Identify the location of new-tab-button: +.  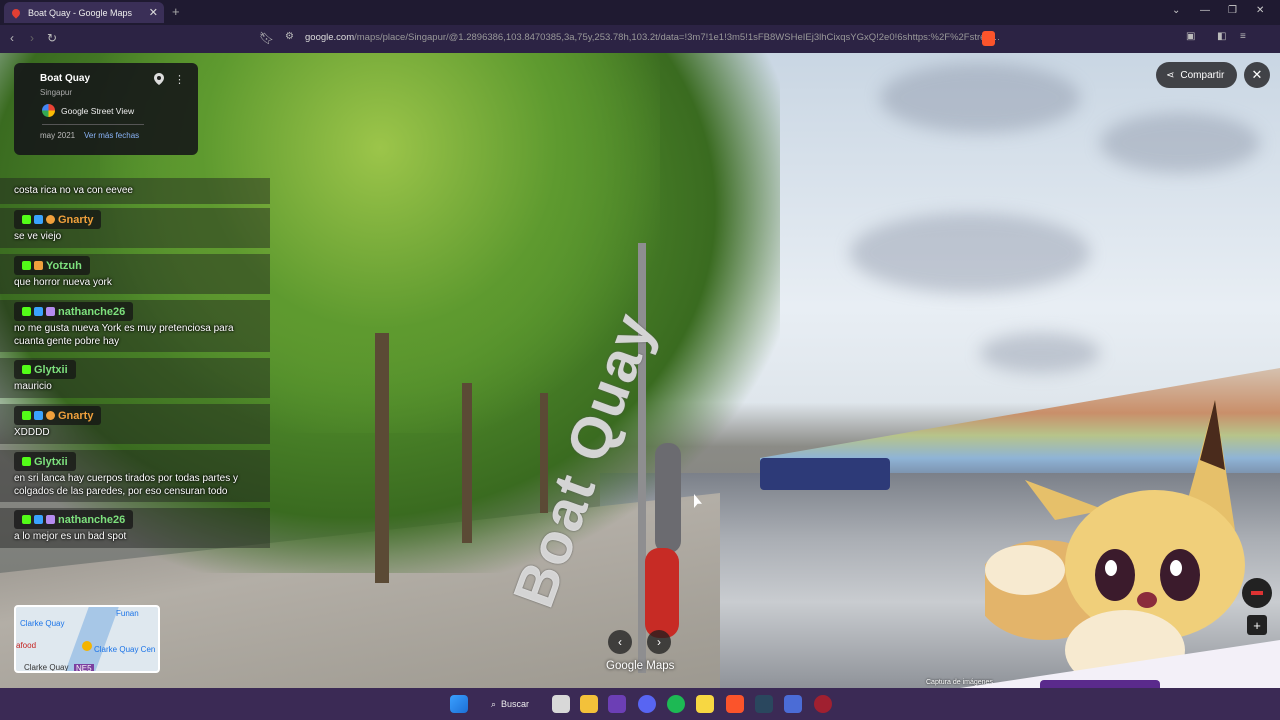
(176, 11).